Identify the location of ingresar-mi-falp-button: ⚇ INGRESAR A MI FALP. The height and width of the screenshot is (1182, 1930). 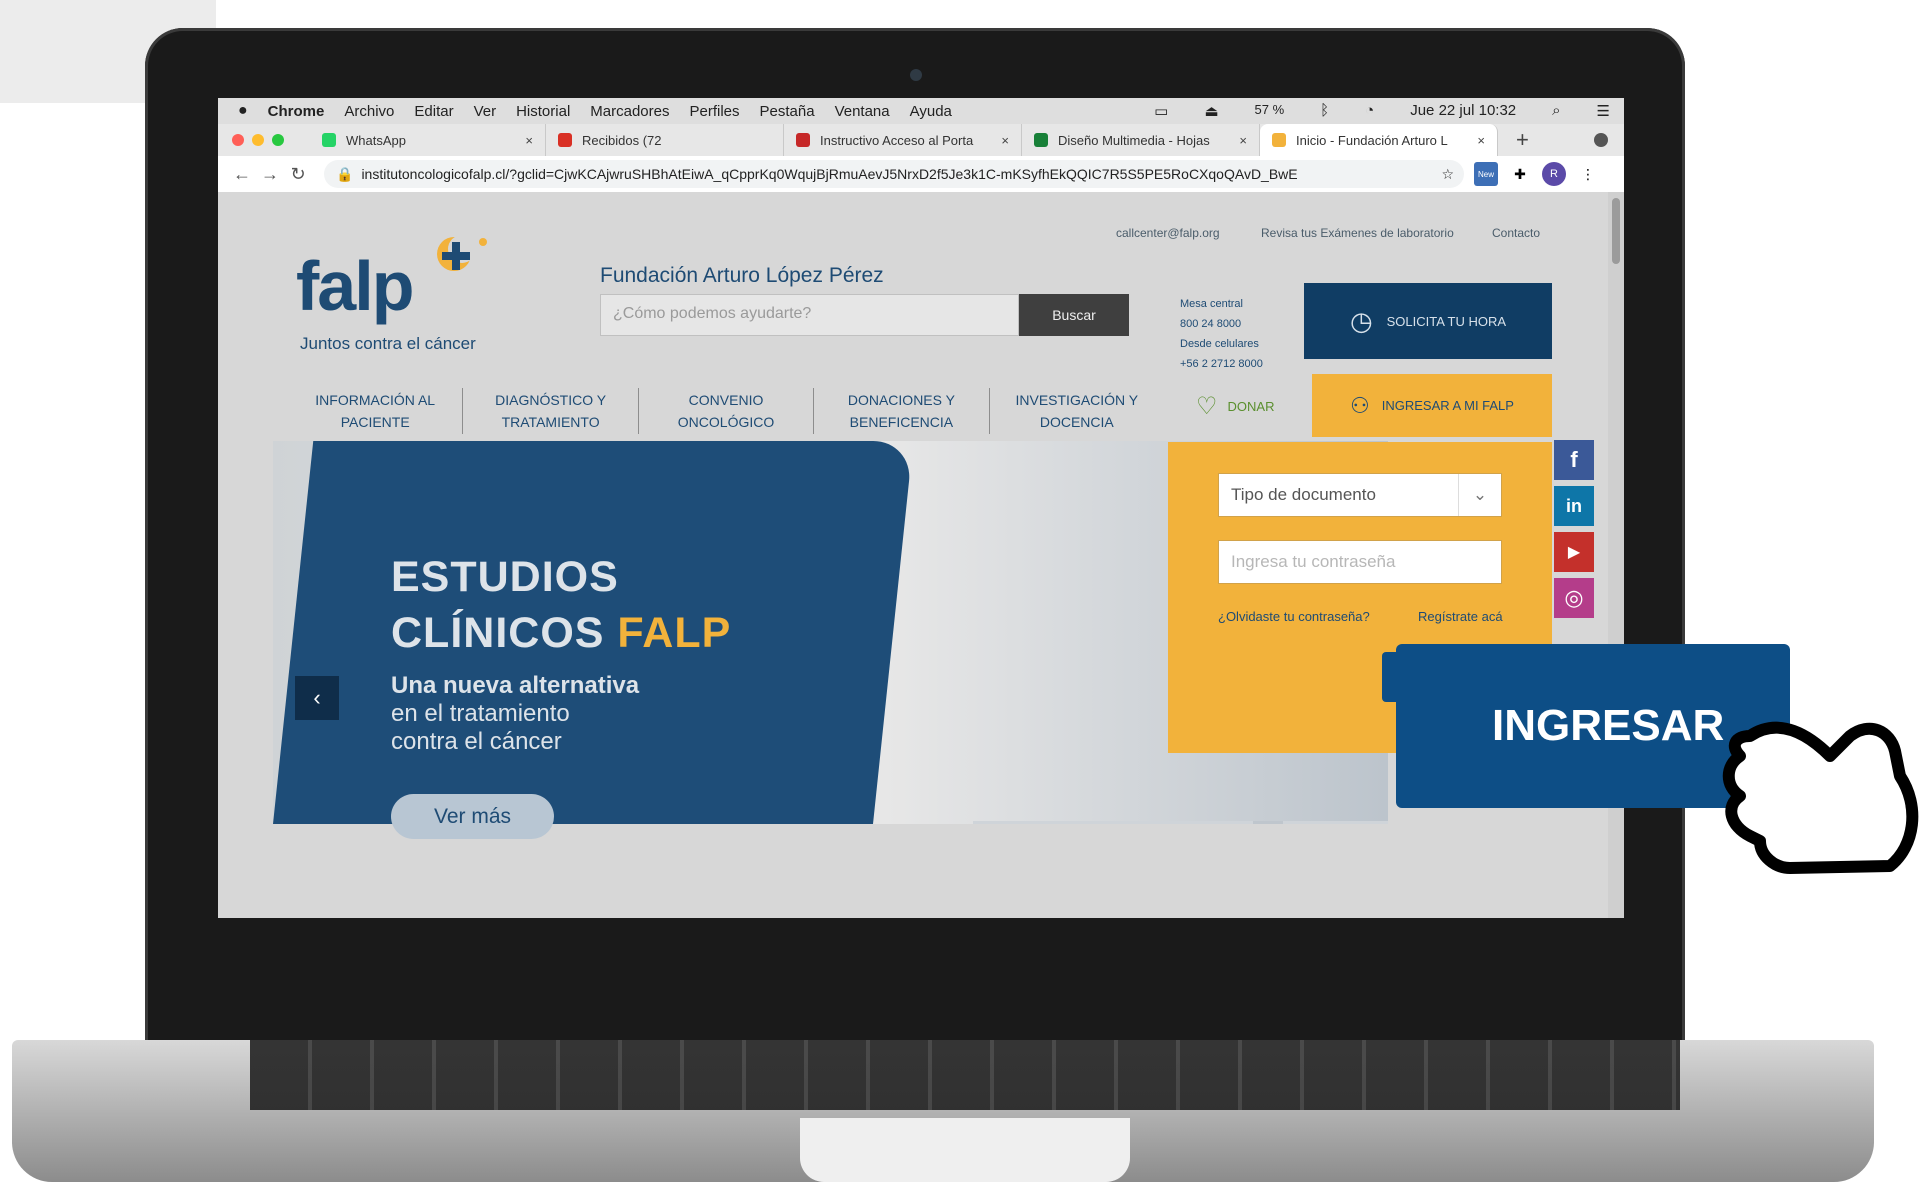
(1432, 405).